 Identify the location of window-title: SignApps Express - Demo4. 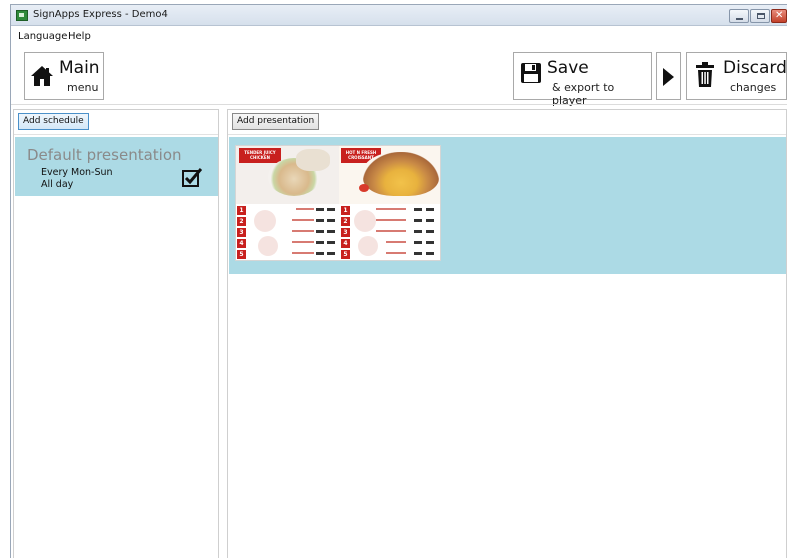
(100, 14).